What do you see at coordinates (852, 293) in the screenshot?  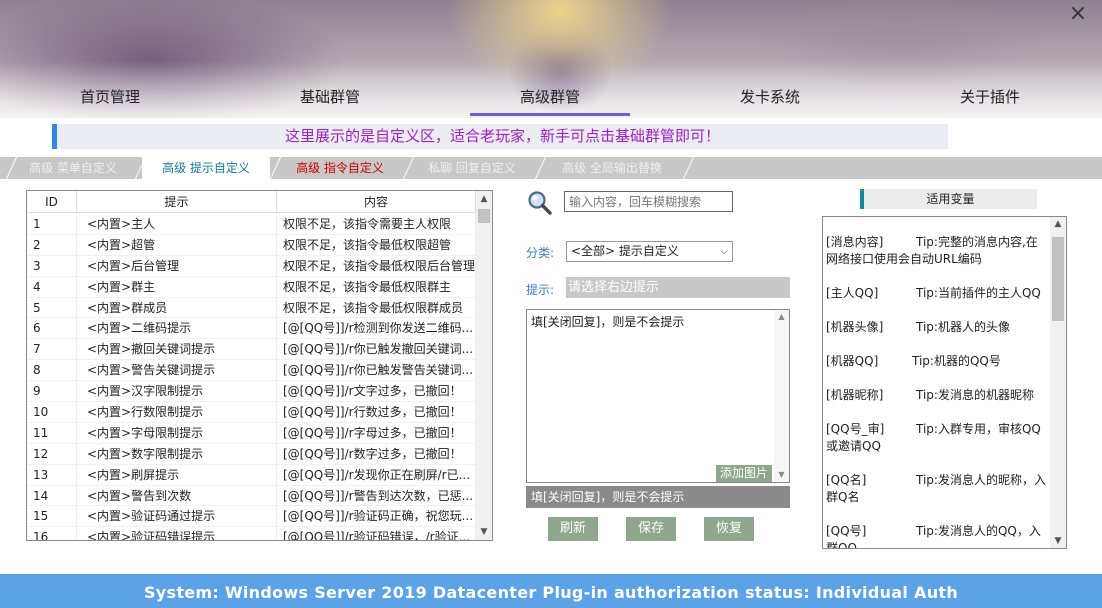 I see `variable-key: [主人QQ]` at bounding box center [852, 293].